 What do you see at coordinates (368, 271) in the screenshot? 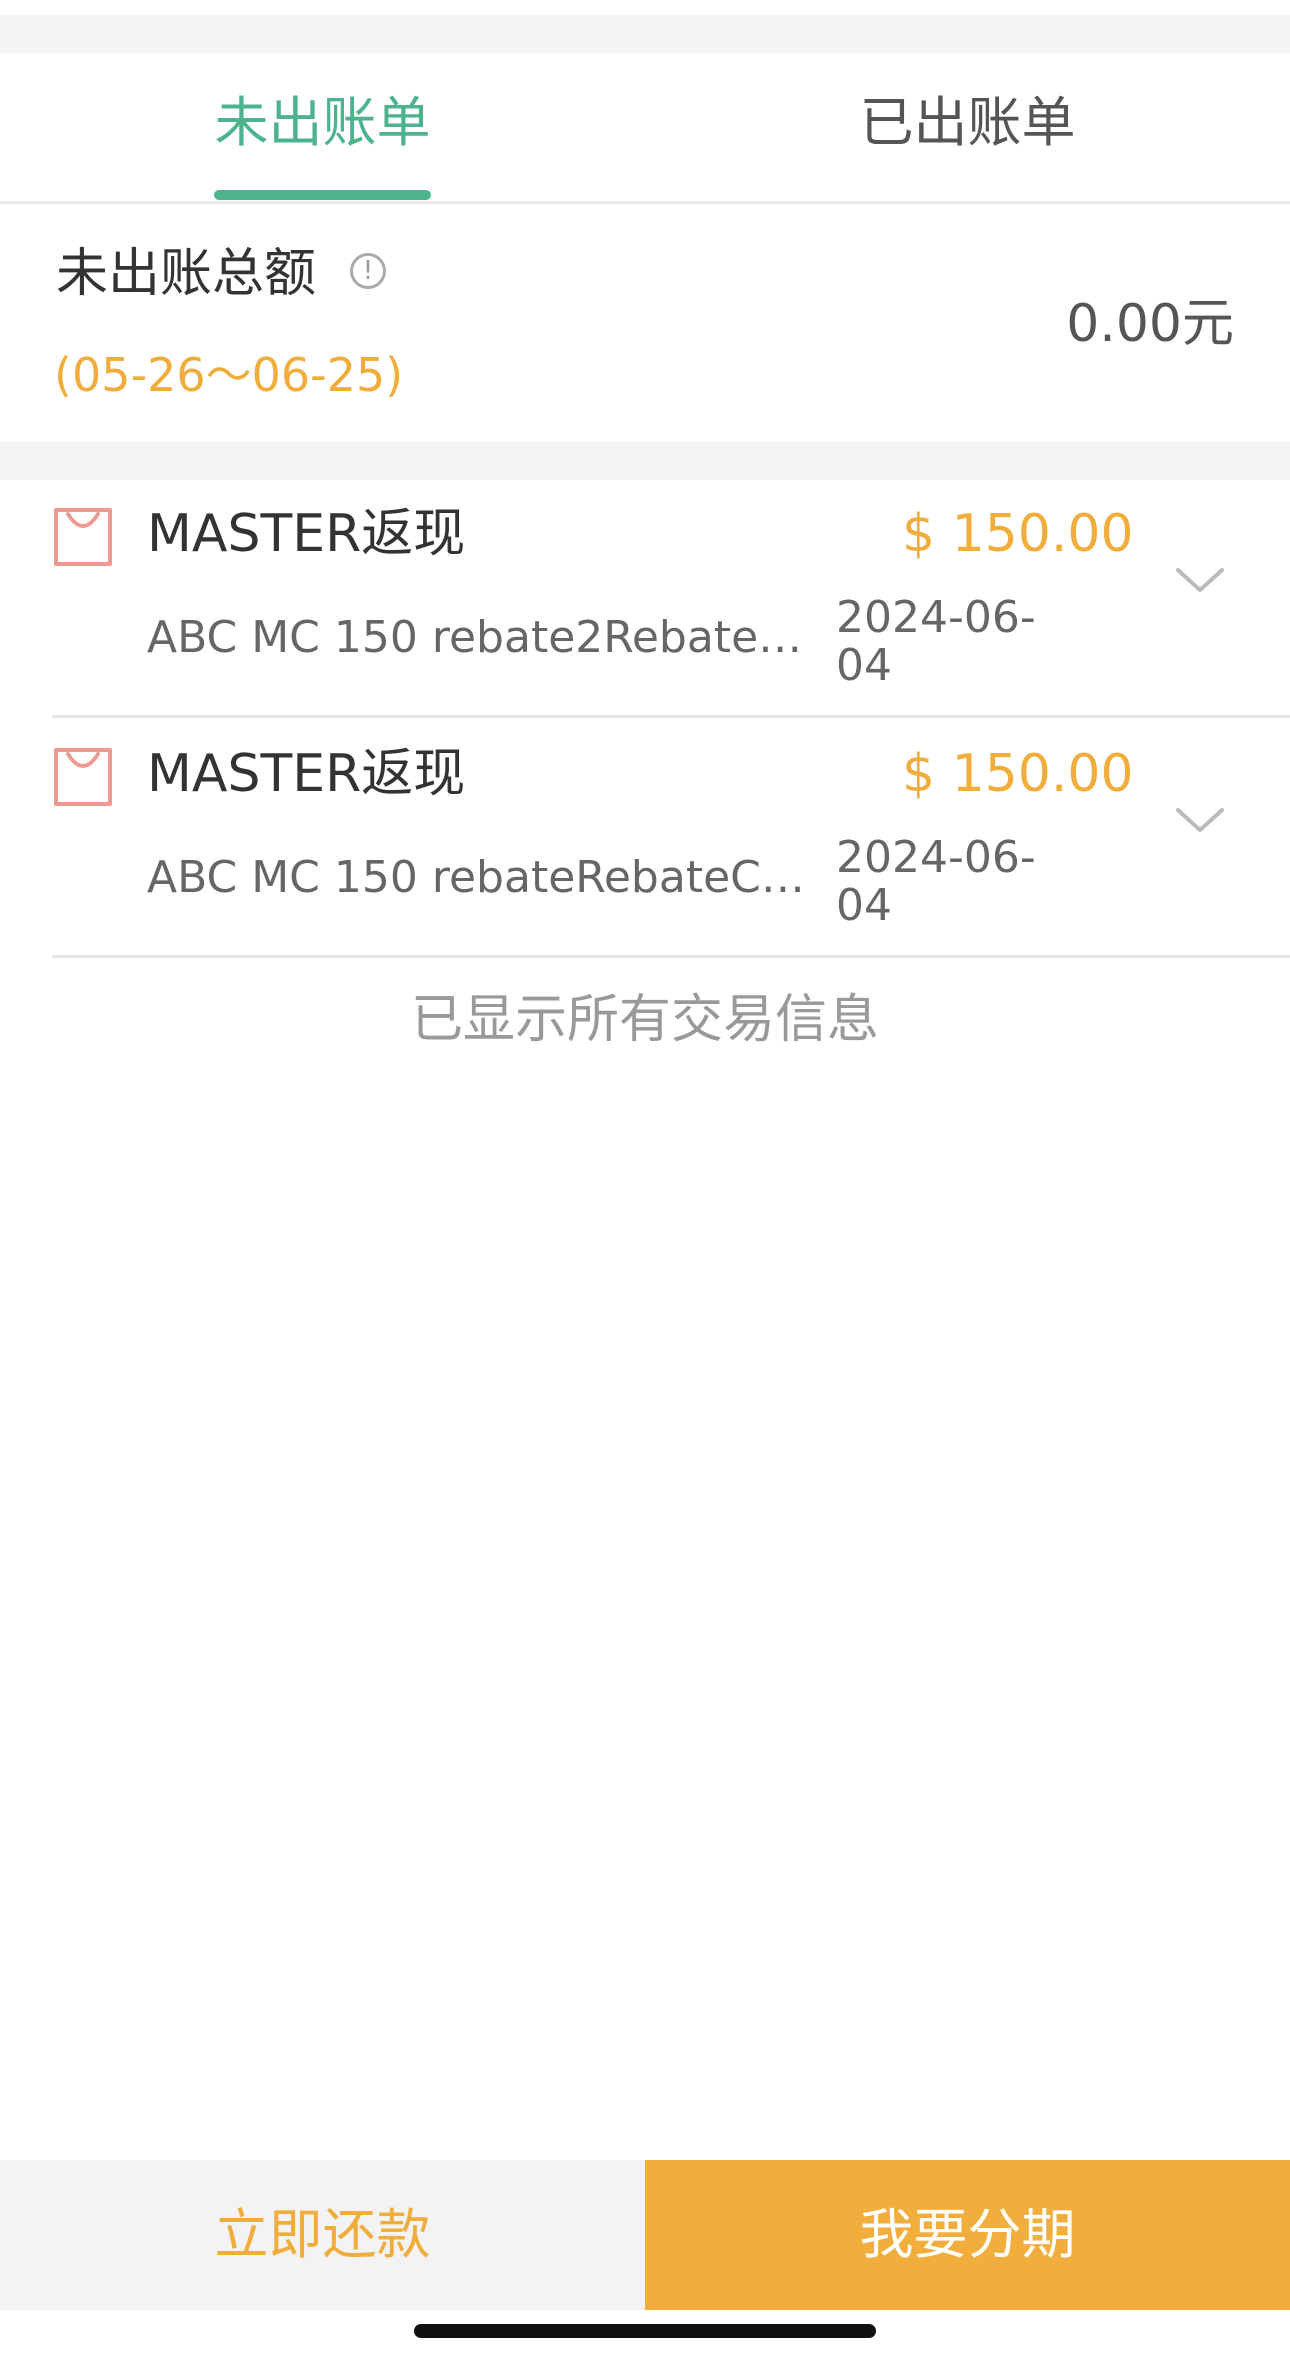
I see `info-icon: !` at bounding box center [368, 271].